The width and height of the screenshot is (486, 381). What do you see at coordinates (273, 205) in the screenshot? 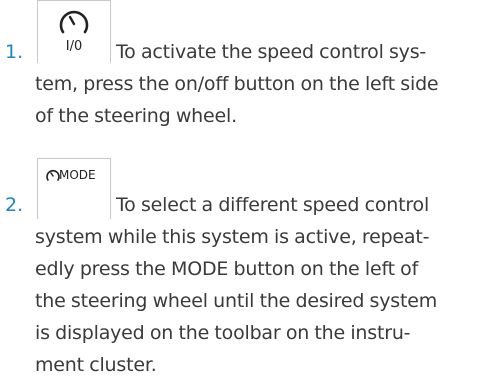
I see `step-text-line: To select a different speed control` at bounding box center [273, 205].